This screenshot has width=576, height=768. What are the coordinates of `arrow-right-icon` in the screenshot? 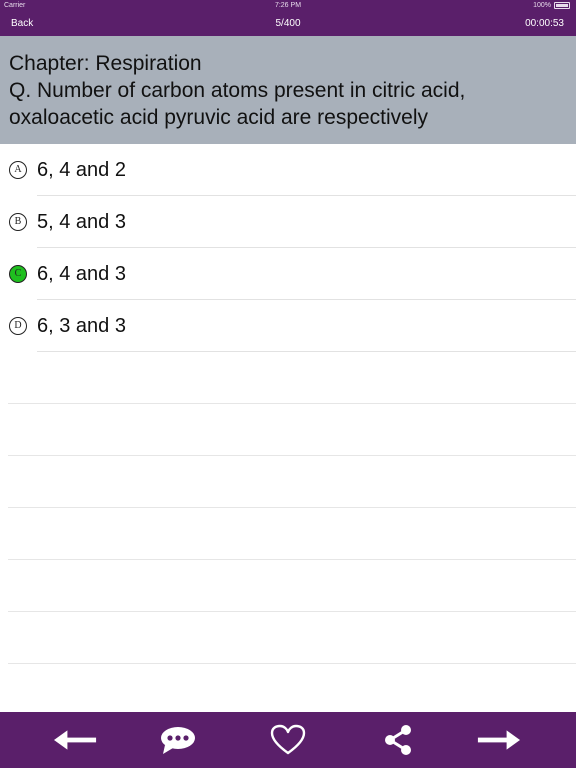 It's located at (498, 740).